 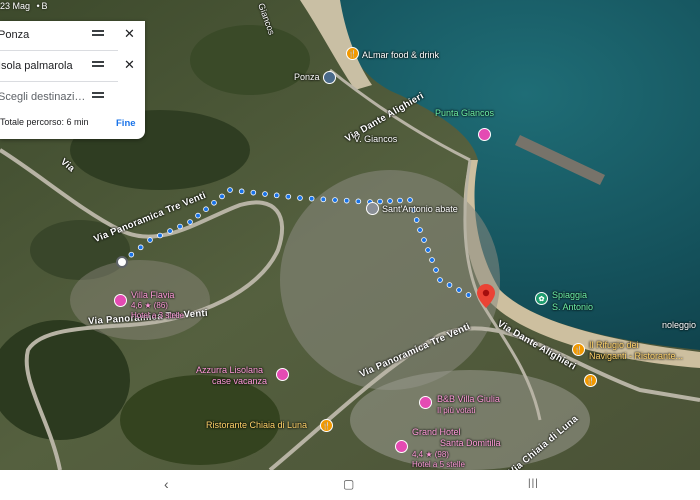 I want to click on status-bar: 23 Mag • B, so click(x=100, y=7).